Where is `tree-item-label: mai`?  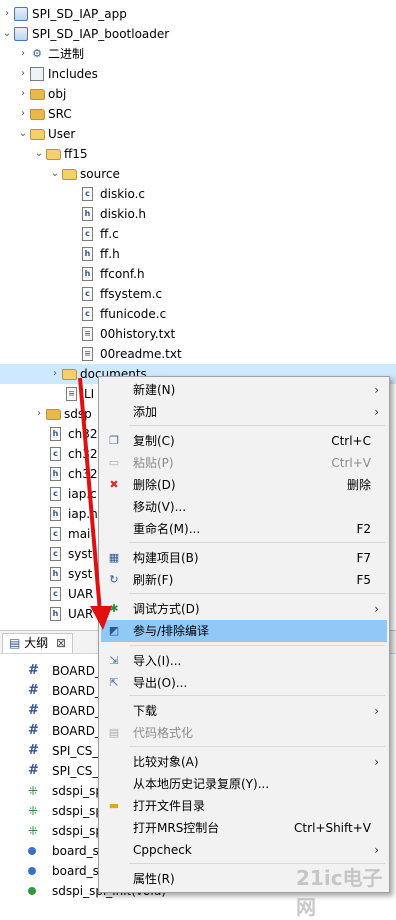
tree-item-label: mai is located at coordinates (79, 534).